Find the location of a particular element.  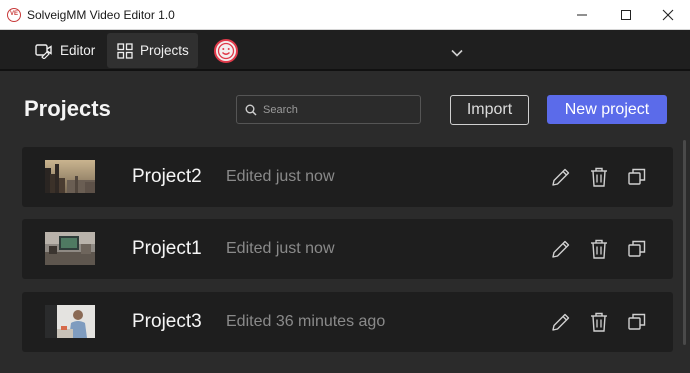

vertical-scrollbar is located at coordinates (684, 242).